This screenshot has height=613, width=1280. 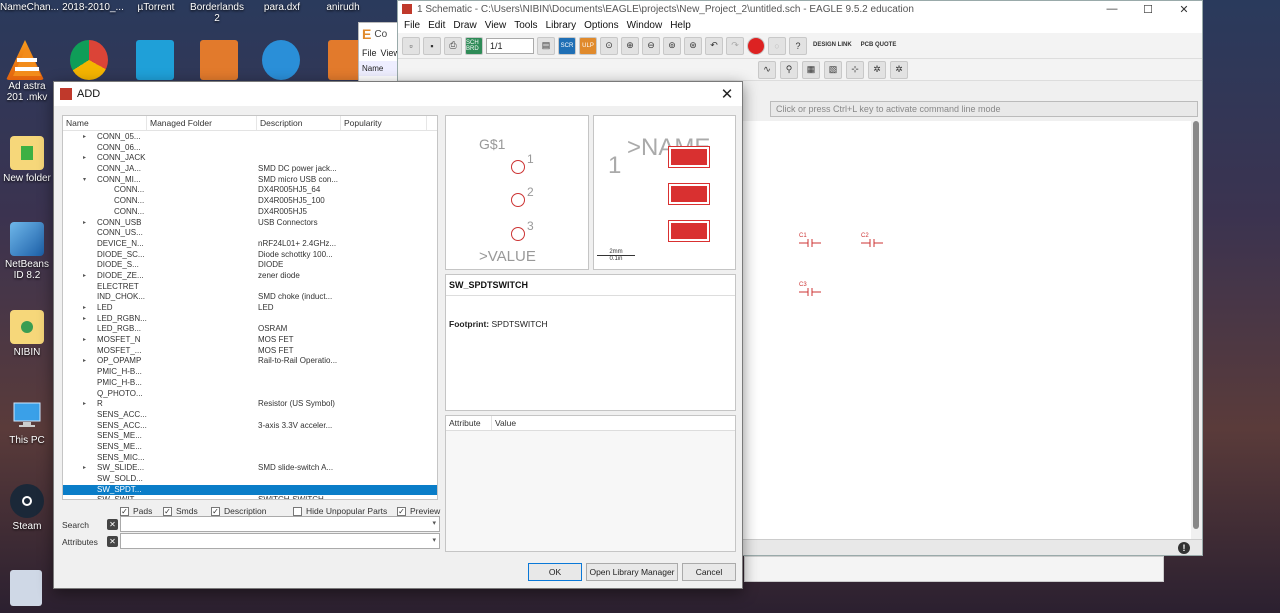 What do you see at coordinates (510, 45) in the screenshot?
I see `sheet-select: 1/1` at bounding box center [510, 45].